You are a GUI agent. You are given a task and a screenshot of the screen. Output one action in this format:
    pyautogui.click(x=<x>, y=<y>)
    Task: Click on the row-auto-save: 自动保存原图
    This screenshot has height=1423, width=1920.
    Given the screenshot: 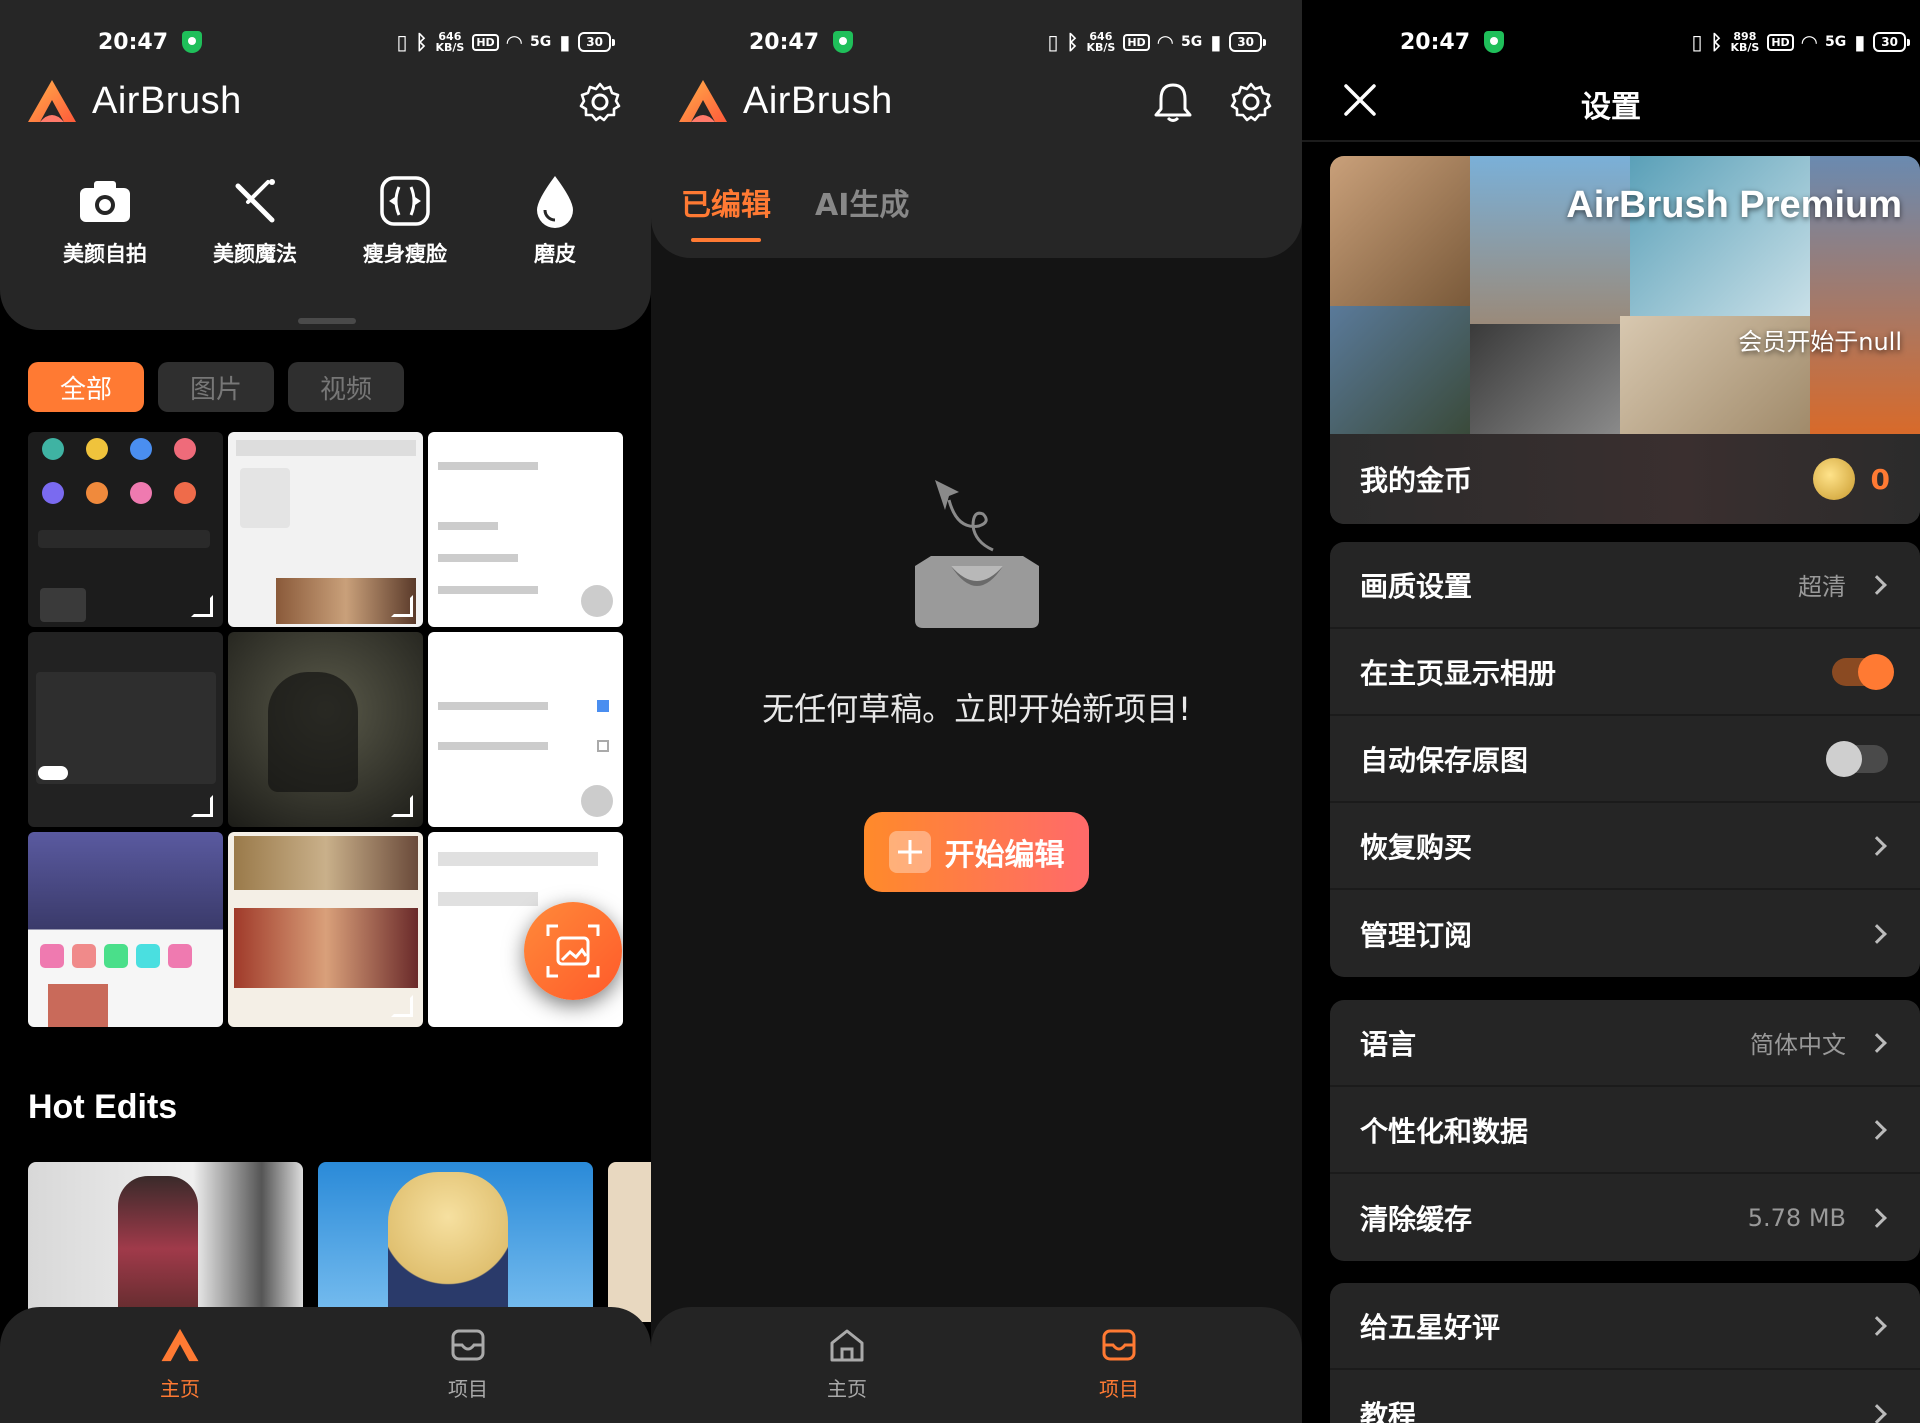 What is the action you would take?
    pyautogui.click(x=1625, y=759)
    